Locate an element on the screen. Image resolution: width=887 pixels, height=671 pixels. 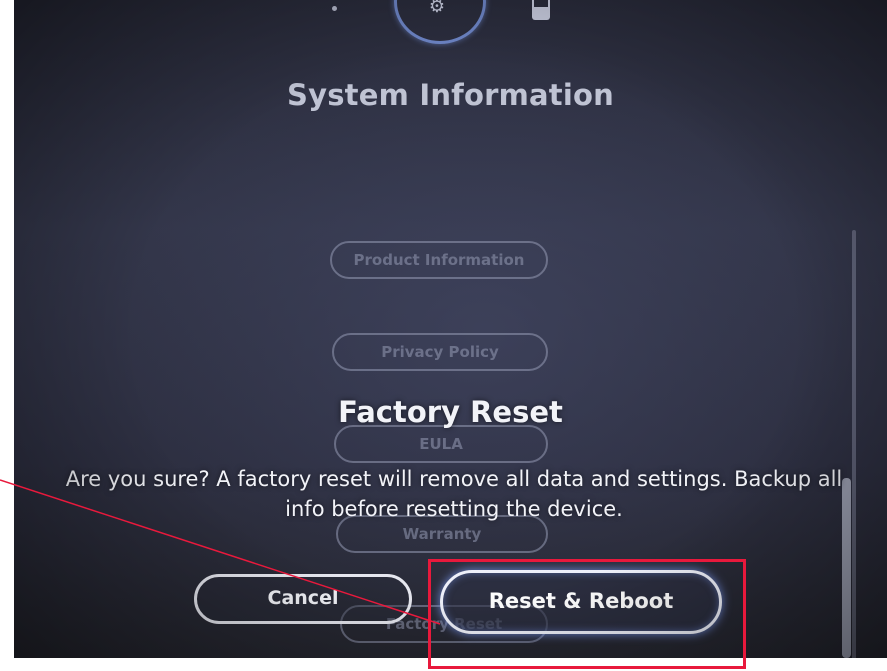
battery-icon is located at coordinates (541, 10).